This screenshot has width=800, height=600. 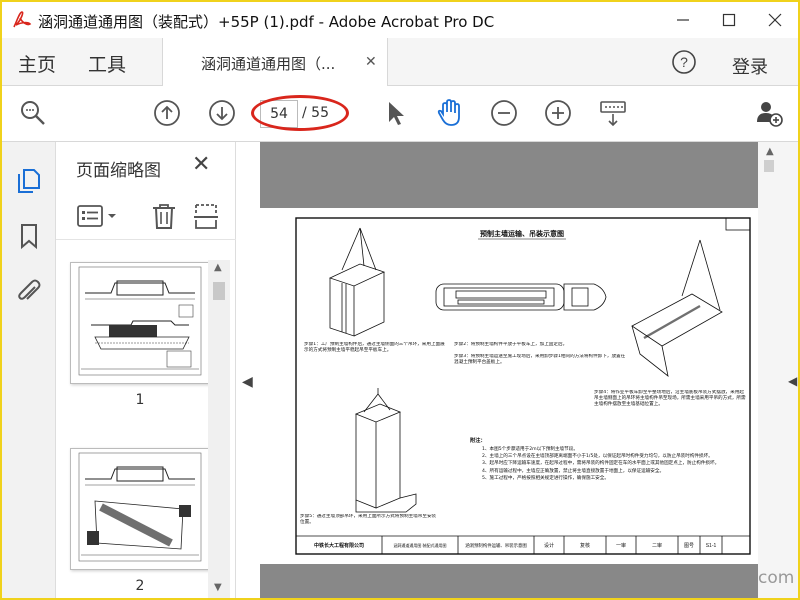 What do you see at coordinates (776, 578) in the screenshot?
I see `watermark-text: com` at bounding box center [776, 578].